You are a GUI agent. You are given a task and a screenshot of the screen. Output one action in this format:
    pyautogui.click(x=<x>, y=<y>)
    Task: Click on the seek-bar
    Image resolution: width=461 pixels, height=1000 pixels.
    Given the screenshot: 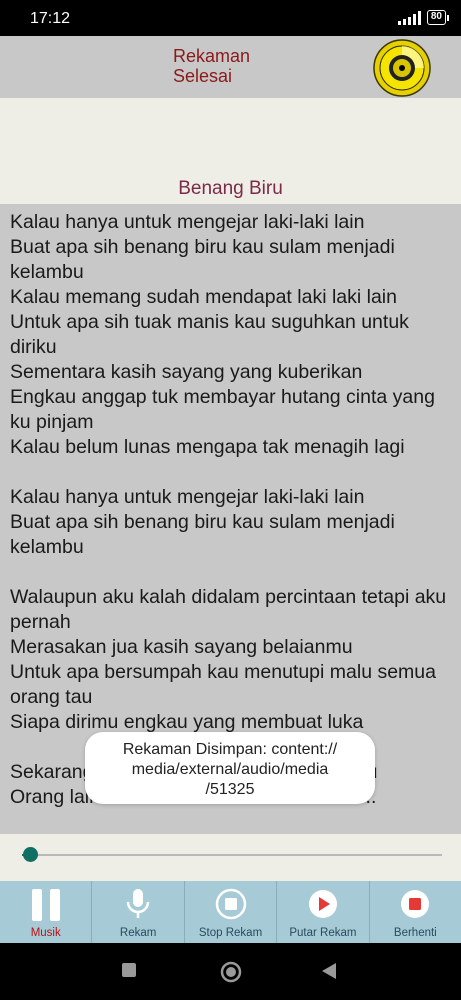 What is the action you would take?
    pyautogui.click(x=232, y=855)
    